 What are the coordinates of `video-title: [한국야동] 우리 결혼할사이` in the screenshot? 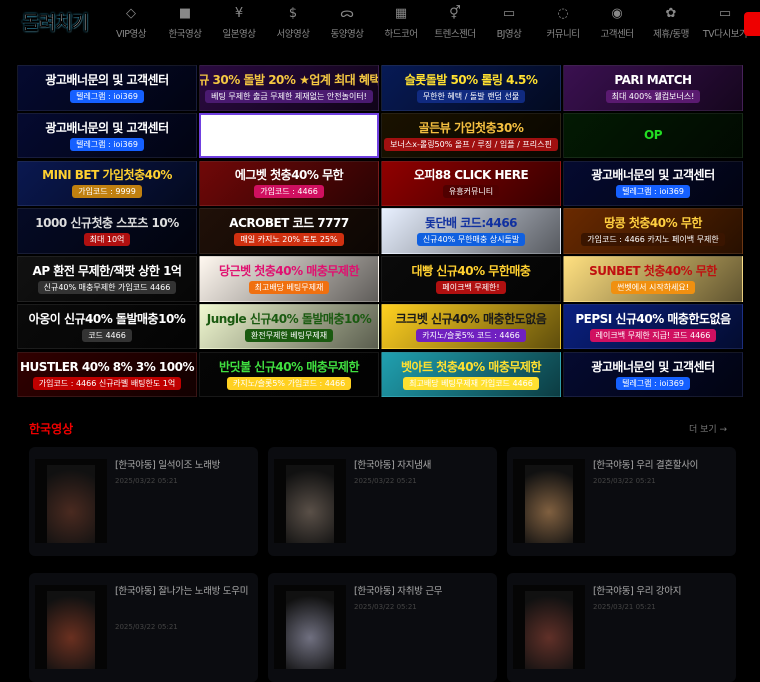 It's located at (660, 465).